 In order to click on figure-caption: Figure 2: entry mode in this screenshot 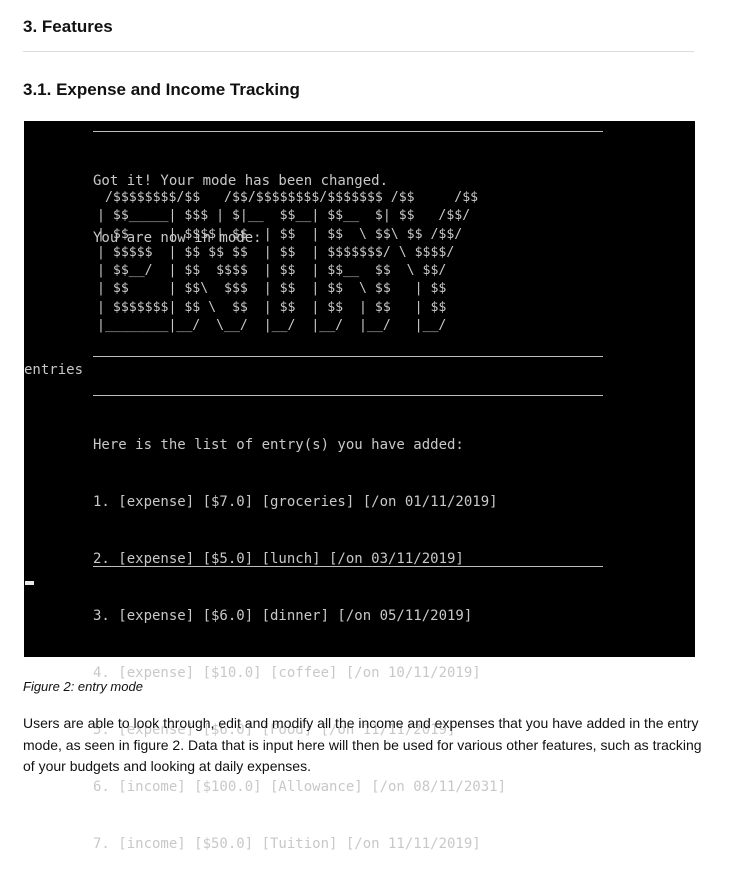, I will do `click(83, 686)`.